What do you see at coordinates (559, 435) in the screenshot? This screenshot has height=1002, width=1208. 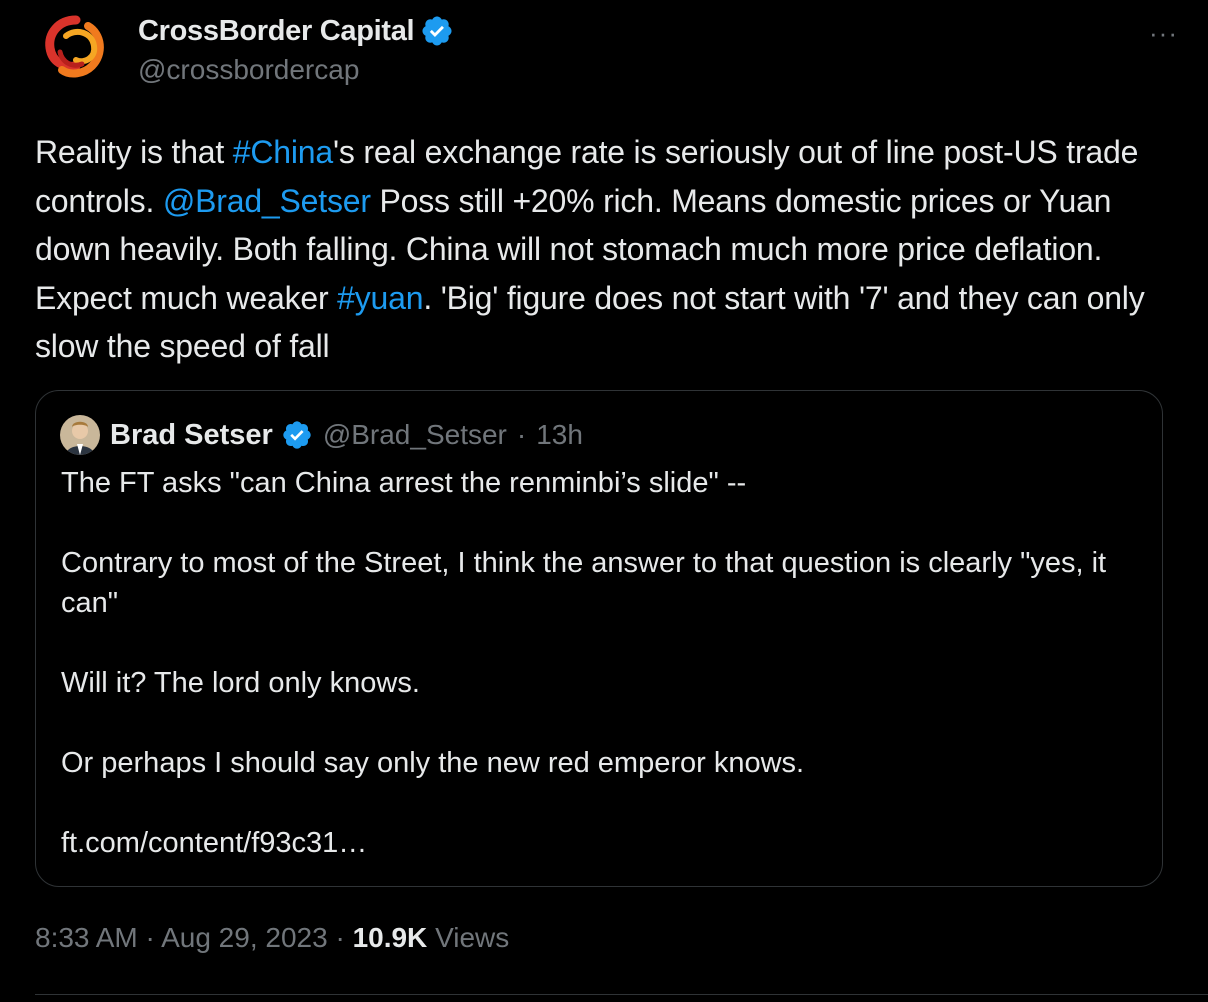 I see `quoted-tweet-time: 13h` at bounding box center [559, 435].